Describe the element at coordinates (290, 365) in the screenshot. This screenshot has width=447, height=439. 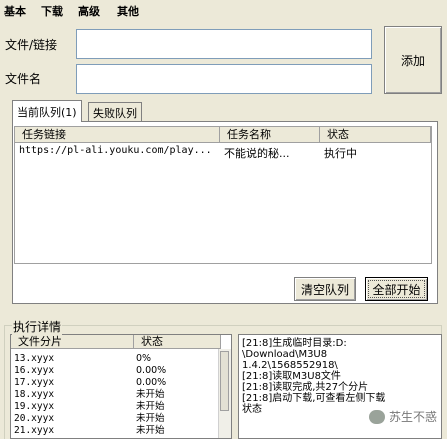
I see `log-line: 1.4.2\1568552918\` at that location.